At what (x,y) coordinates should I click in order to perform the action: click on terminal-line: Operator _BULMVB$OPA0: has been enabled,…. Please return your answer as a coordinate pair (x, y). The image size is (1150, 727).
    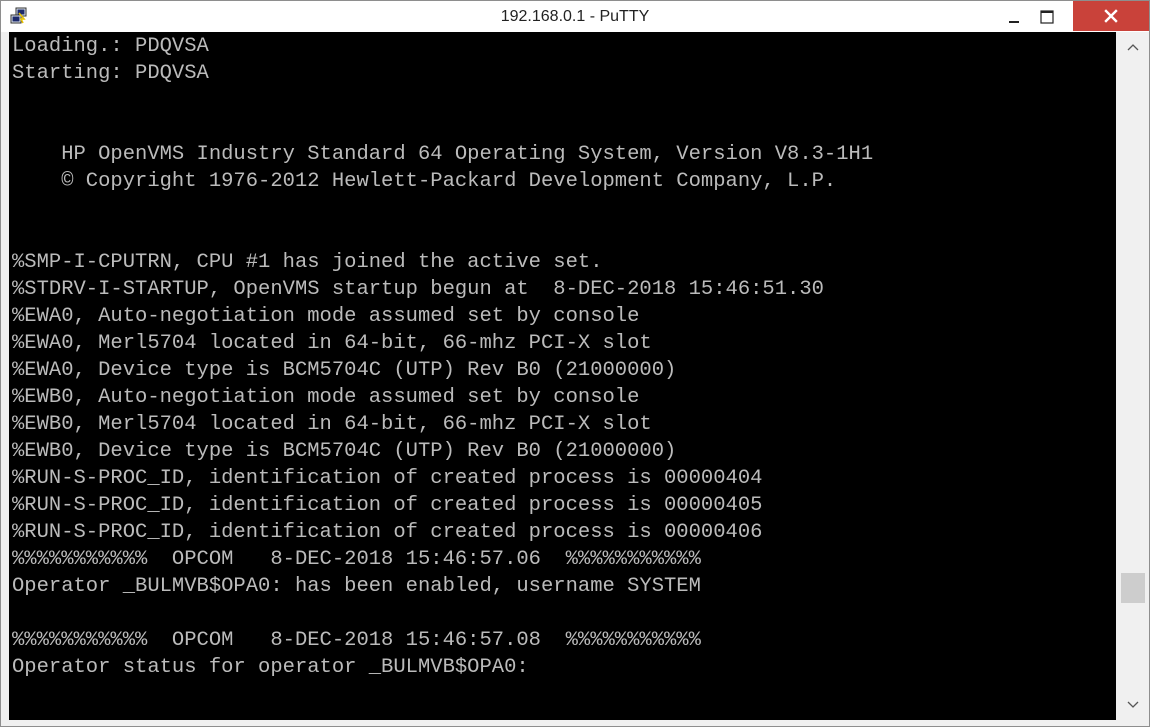
    Looking at the image, I should click on (356, 586).